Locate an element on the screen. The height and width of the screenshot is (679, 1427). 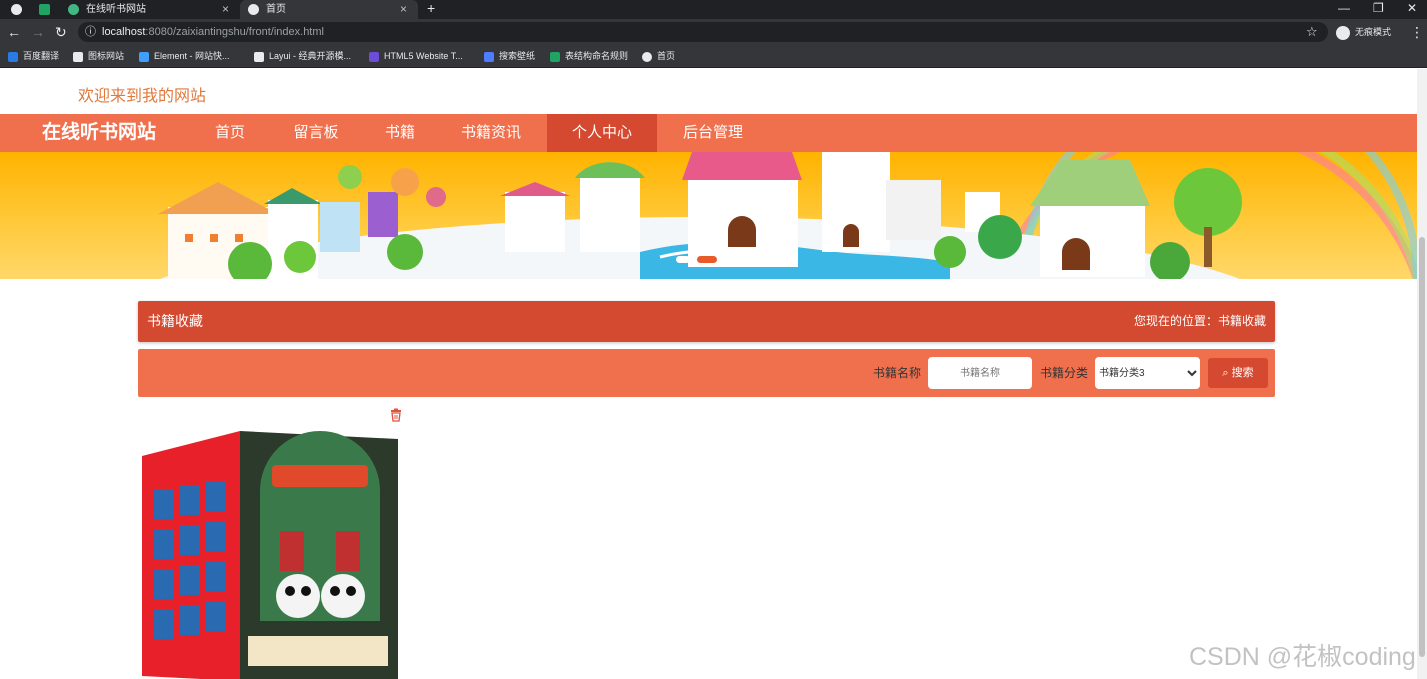
tab-title: 首页 is located at coordinates (276, 9).